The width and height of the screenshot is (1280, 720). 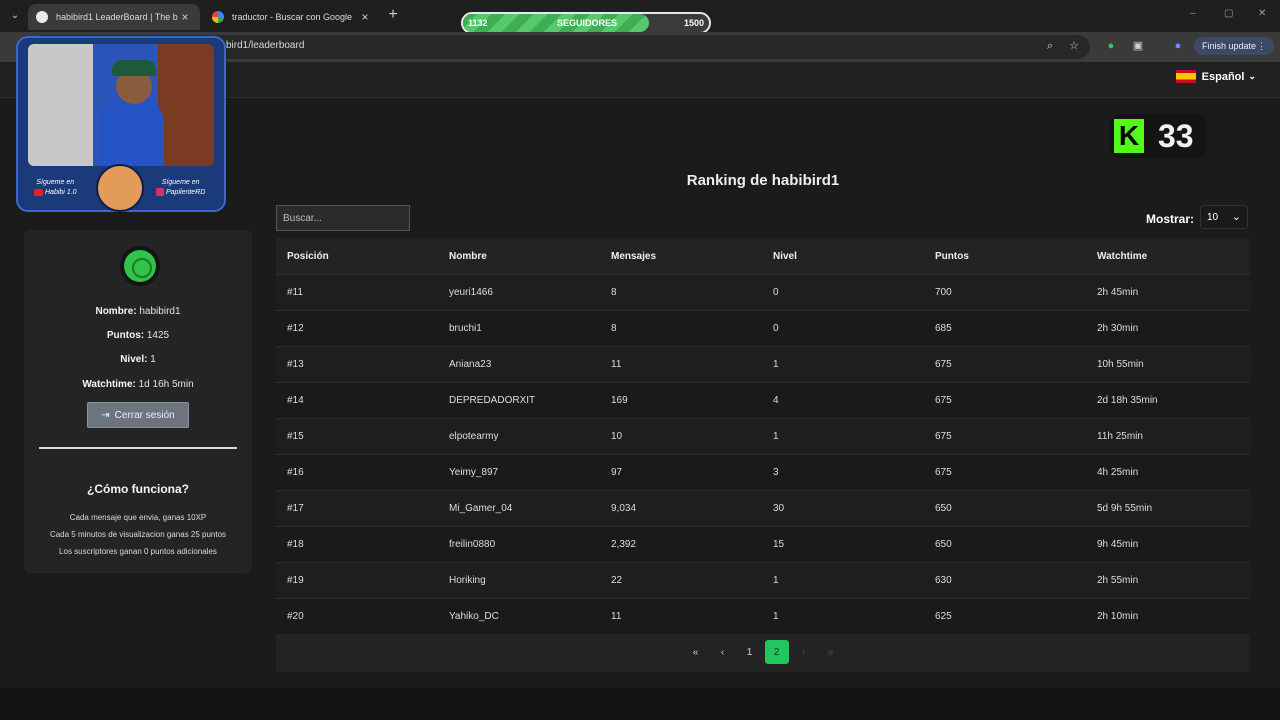 What do you see at coordinates (1176, 135) in the screenshot?
I see `kick-count: 33` at bounding box center [1176, 135].